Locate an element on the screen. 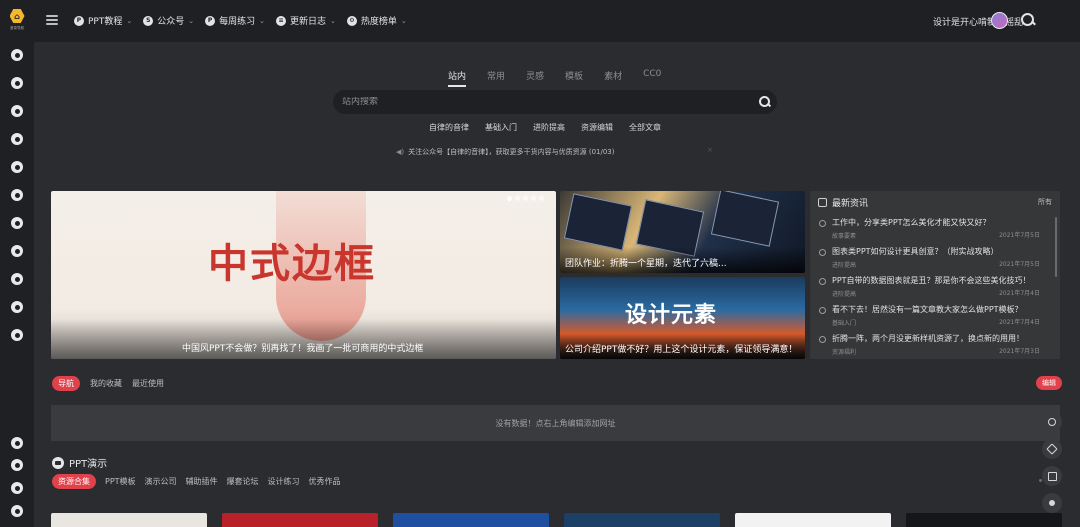  featured-card-design-element: 设计元素 公司介绍PPT做不好？用上这个设计元素，保证领导满意！ is located at coordinates (682, 318).